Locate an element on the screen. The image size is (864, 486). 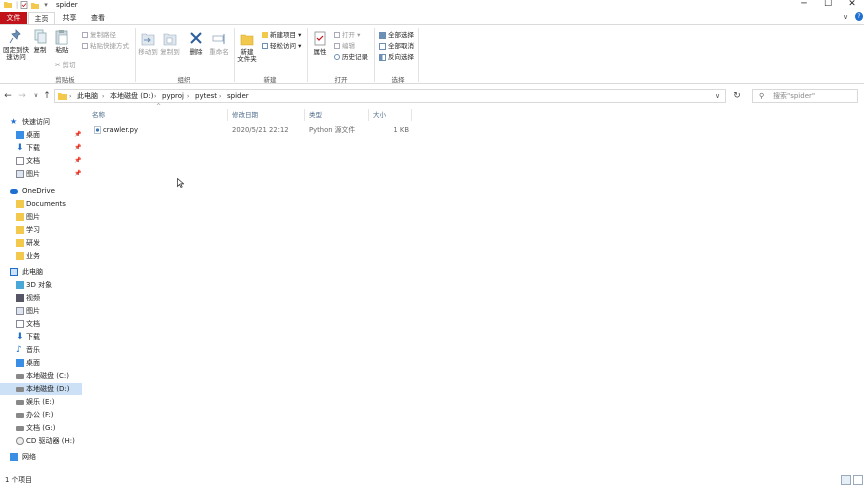
collapse-ribbon-icon: ∨ is located at coordinates (845, 17).